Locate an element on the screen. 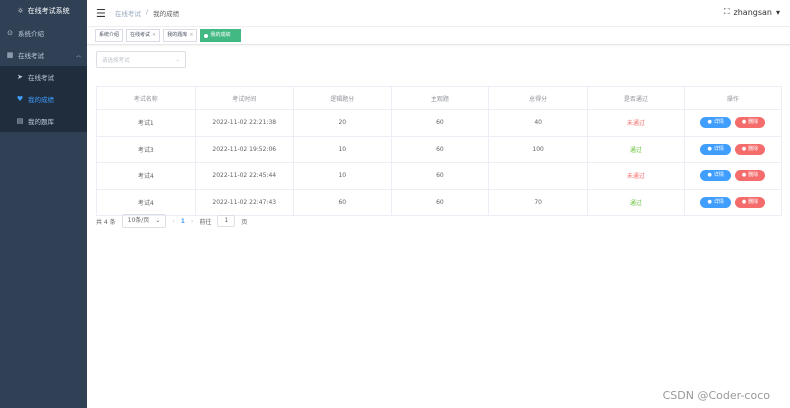  column-header: 总得分 is located at coordinates (538, 98).